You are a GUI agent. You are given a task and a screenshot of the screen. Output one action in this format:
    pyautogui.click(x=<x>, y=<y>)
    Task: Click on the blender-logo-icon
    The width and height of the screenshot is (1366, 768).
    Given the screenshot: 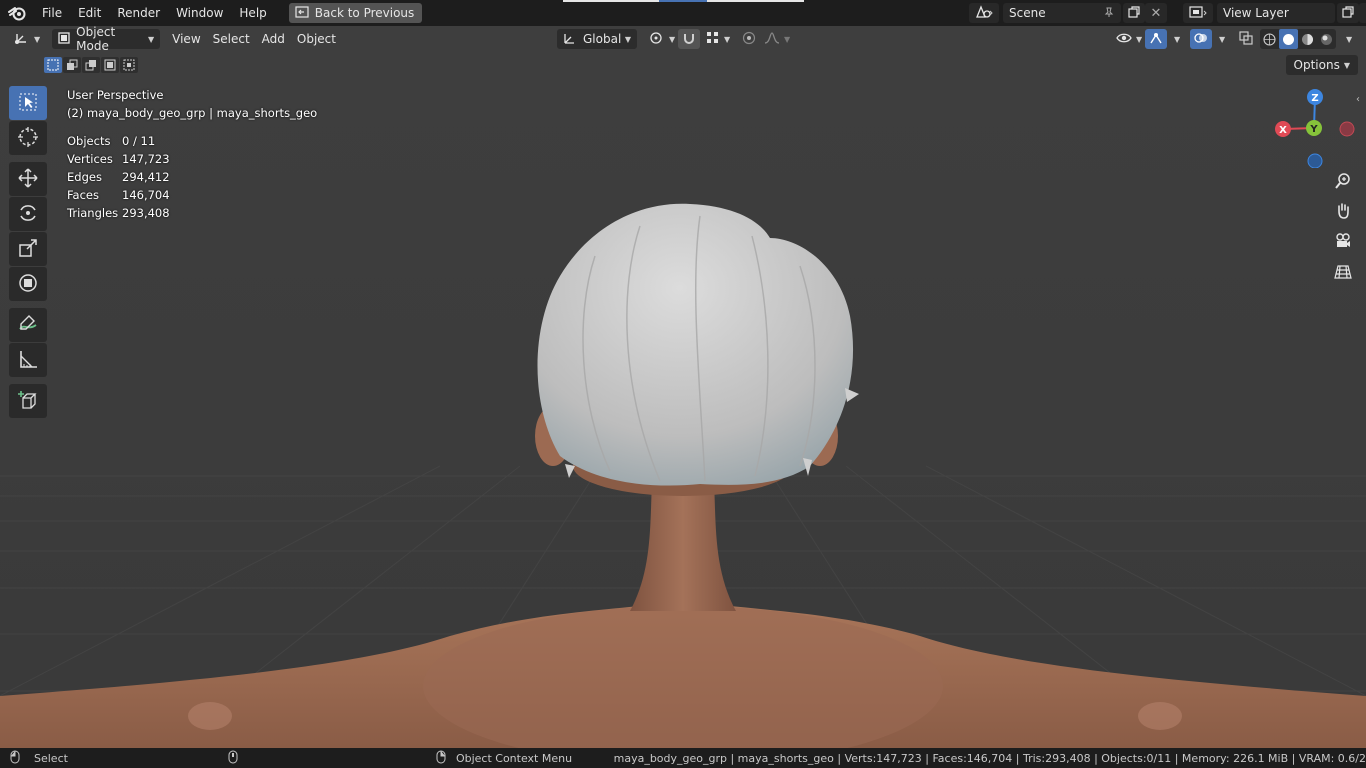 What is the action you would take?
    pyautogui.click(x=17, y=13)
    